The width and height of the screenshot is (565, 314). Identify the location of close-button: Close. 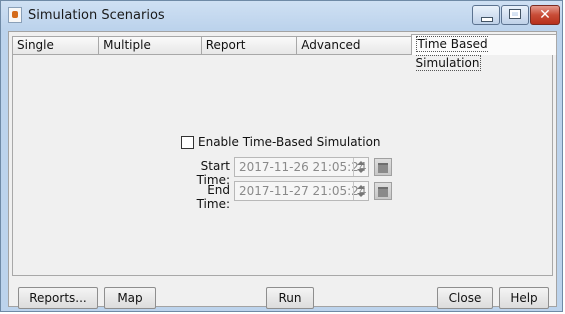
(465, 298).